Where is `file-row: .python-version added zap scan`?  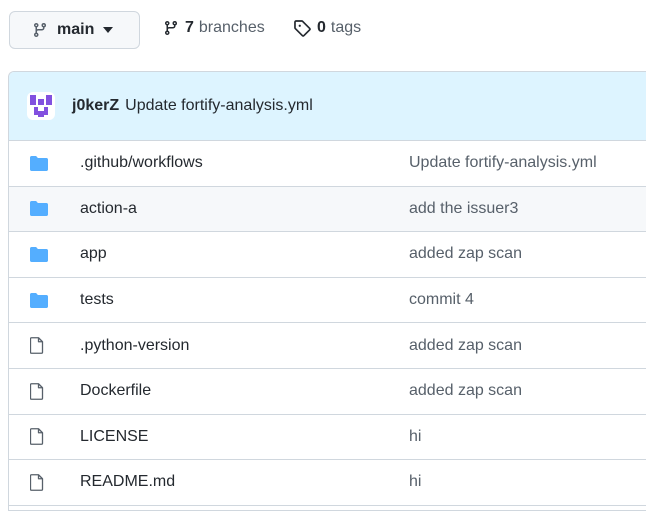
file-row: .python-version added zap scan is located at coordinates (327, 346).